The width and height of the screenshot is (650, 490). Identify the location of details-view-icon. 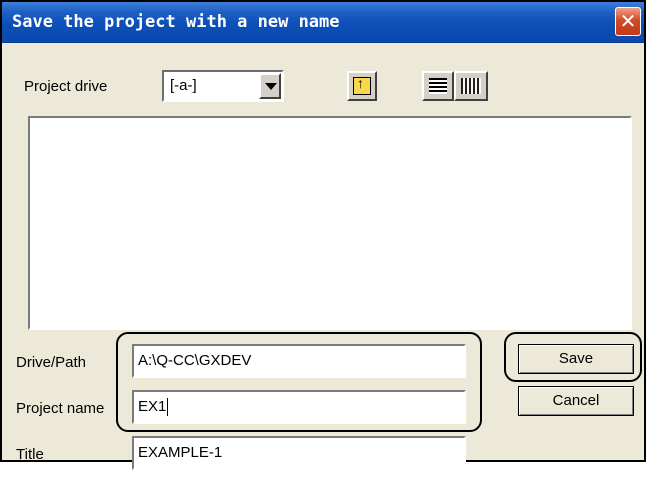
(471, 86).